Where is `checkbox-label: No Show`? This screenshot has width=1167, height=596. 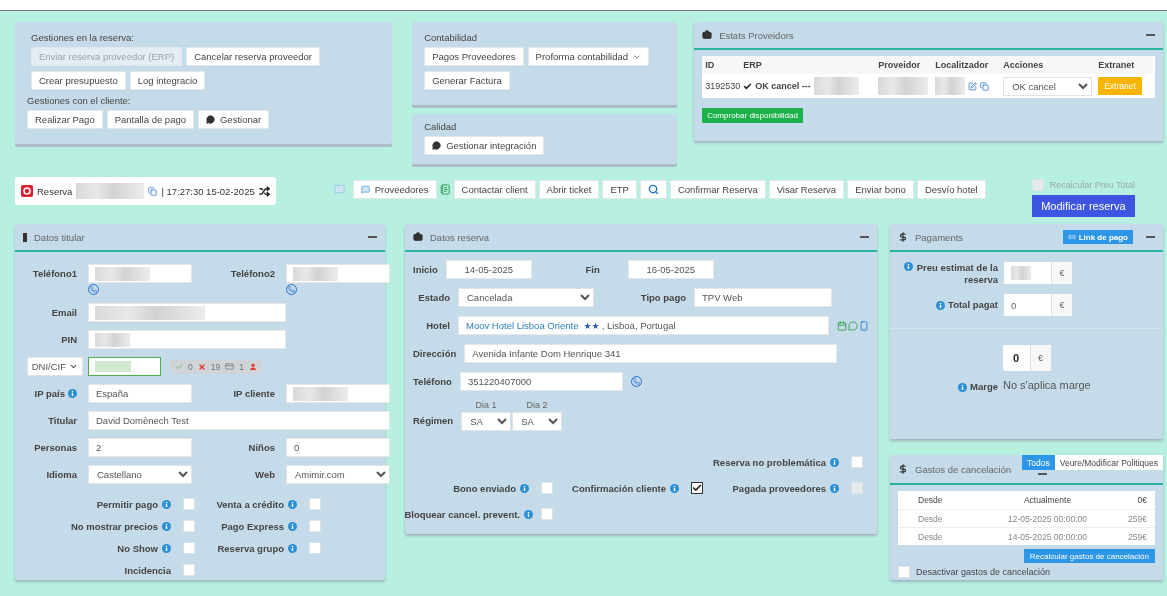 checkbox-label: No Show is located at coordinates (137, 548).